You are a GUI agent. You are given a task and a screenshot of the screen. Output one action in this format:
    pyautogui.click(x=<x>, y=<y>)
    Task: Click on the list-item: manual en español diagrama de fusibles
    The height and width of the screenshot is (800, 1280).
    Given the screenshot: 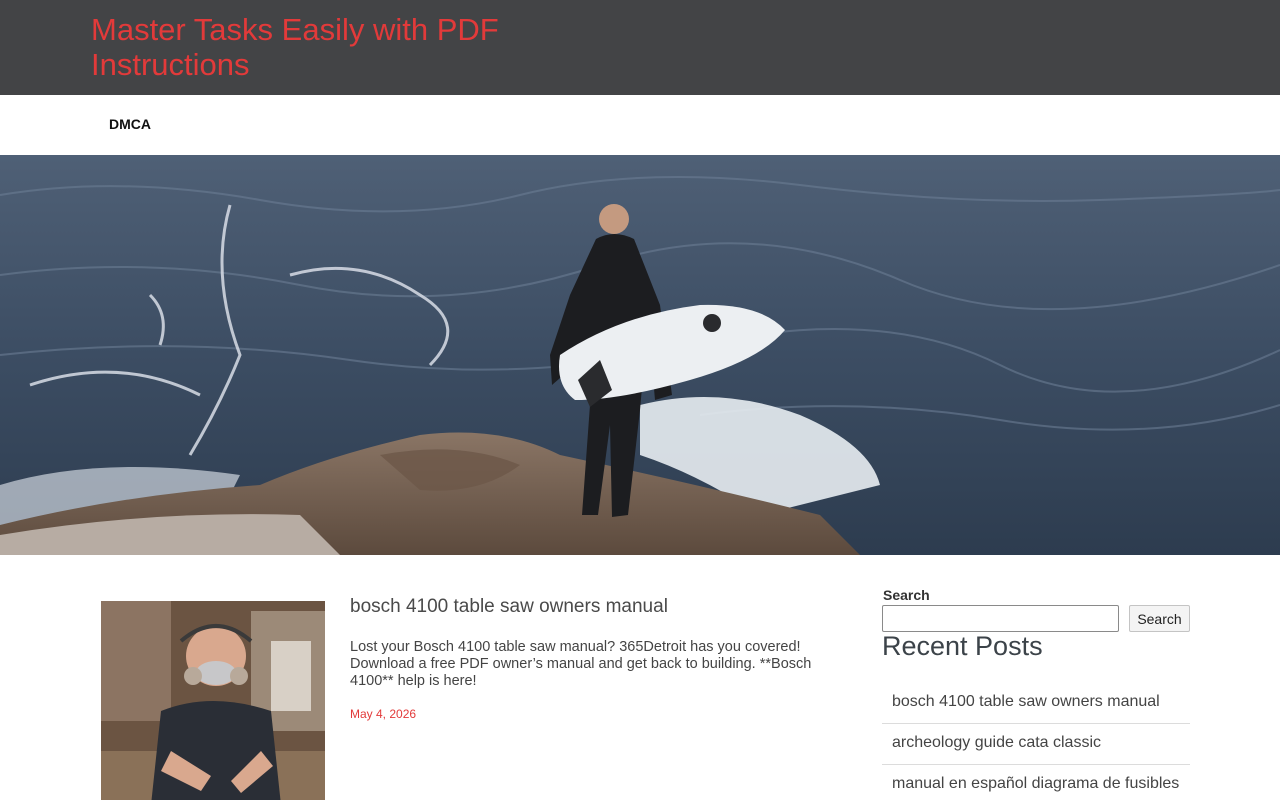 What is the action you would take?
    pyautogui.click(x=1036, y=782)
    